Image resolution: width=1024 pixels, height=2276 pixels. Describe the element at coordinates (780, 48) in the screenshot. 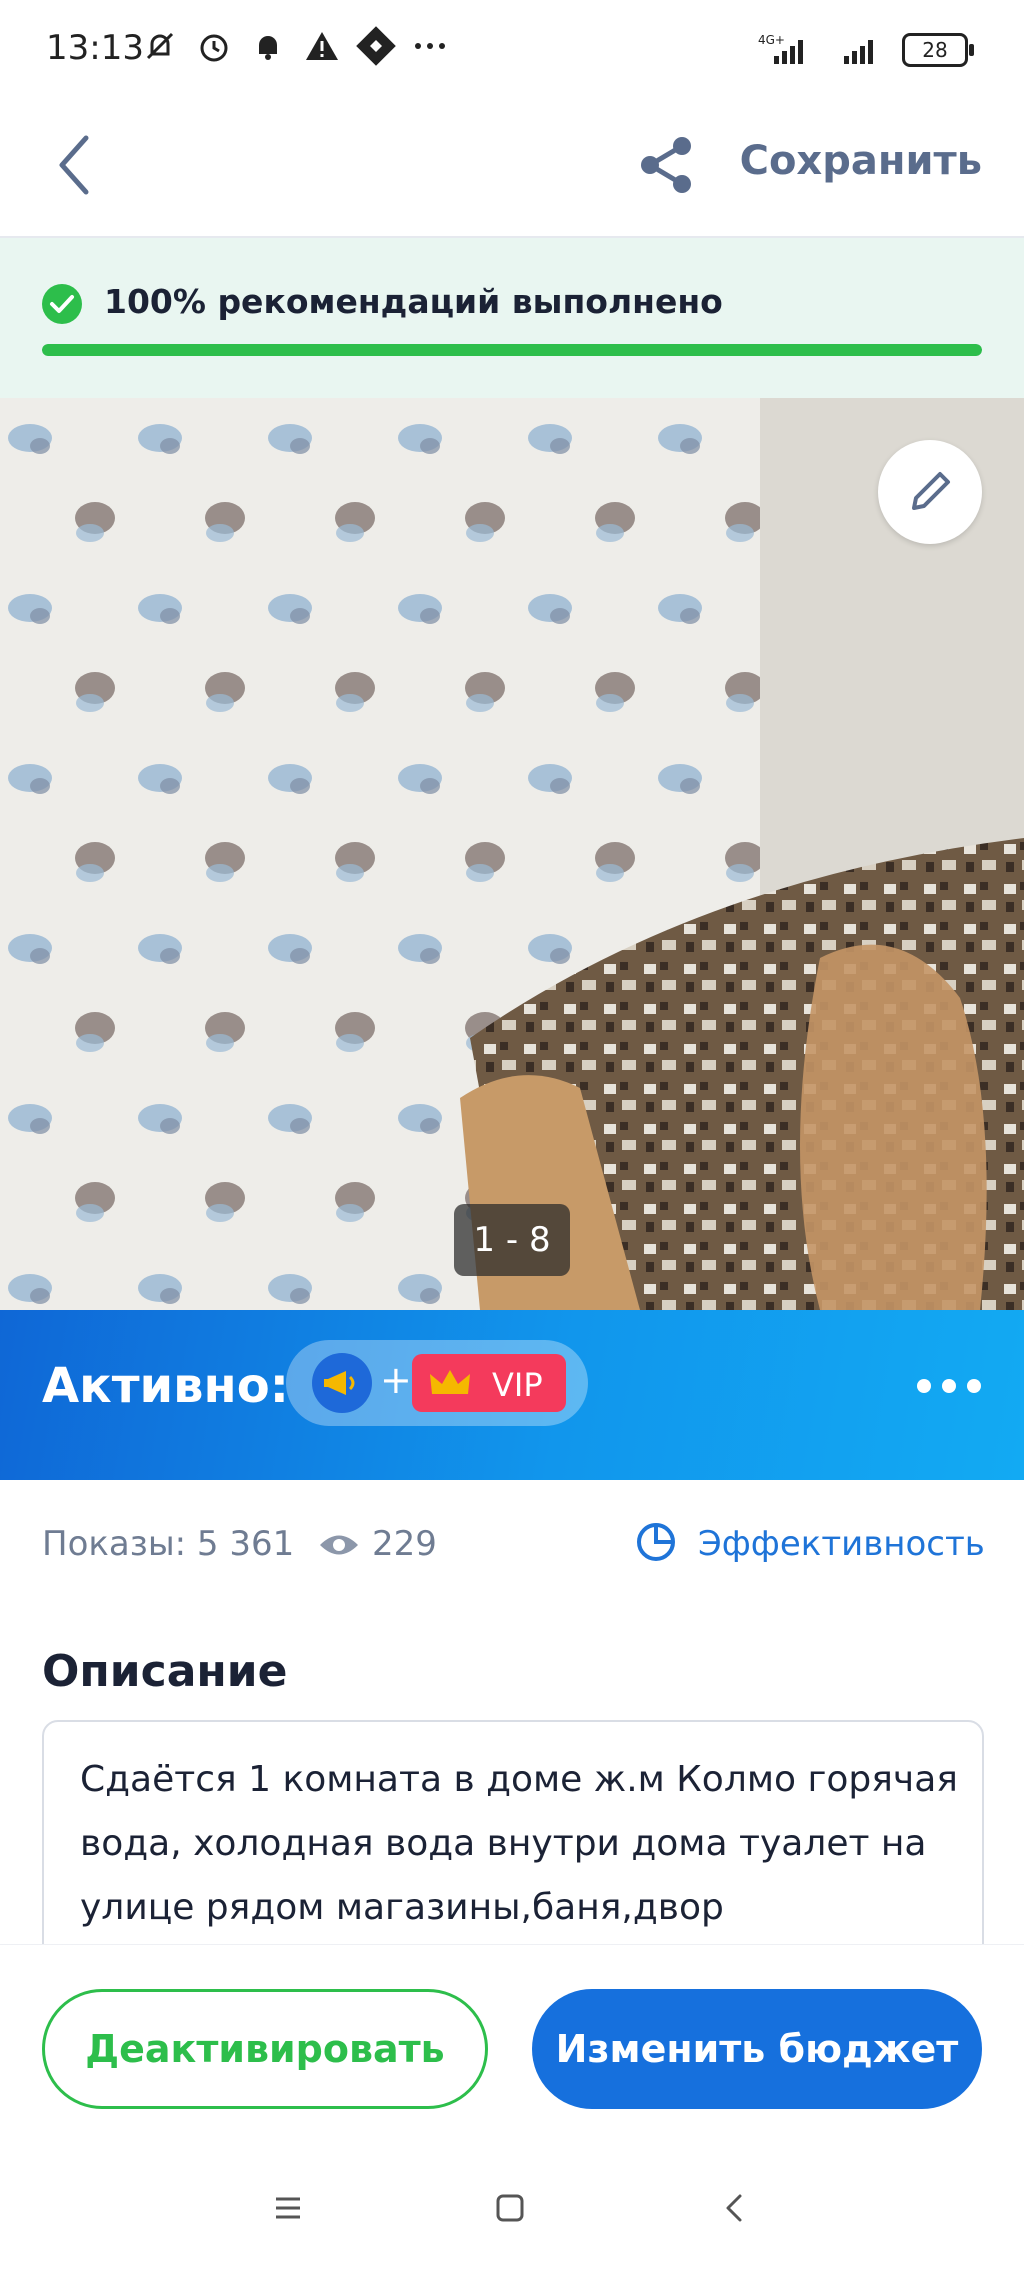

I see `signal-icon: 4G+` at that location.